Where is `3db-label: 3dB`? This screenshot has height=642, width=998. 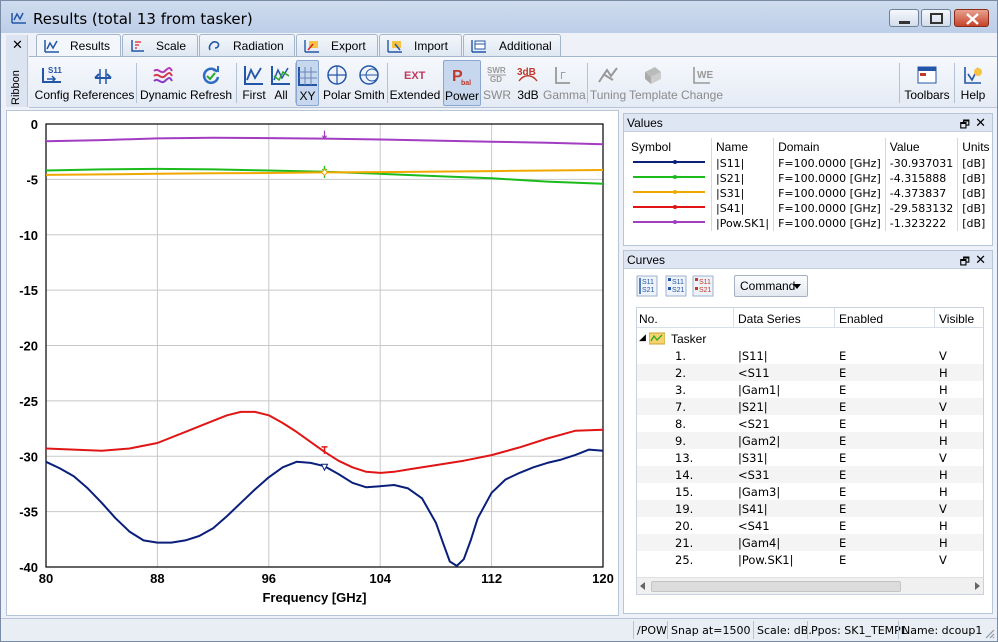 3db-label: 3dB is located at coordinates (528, 95).